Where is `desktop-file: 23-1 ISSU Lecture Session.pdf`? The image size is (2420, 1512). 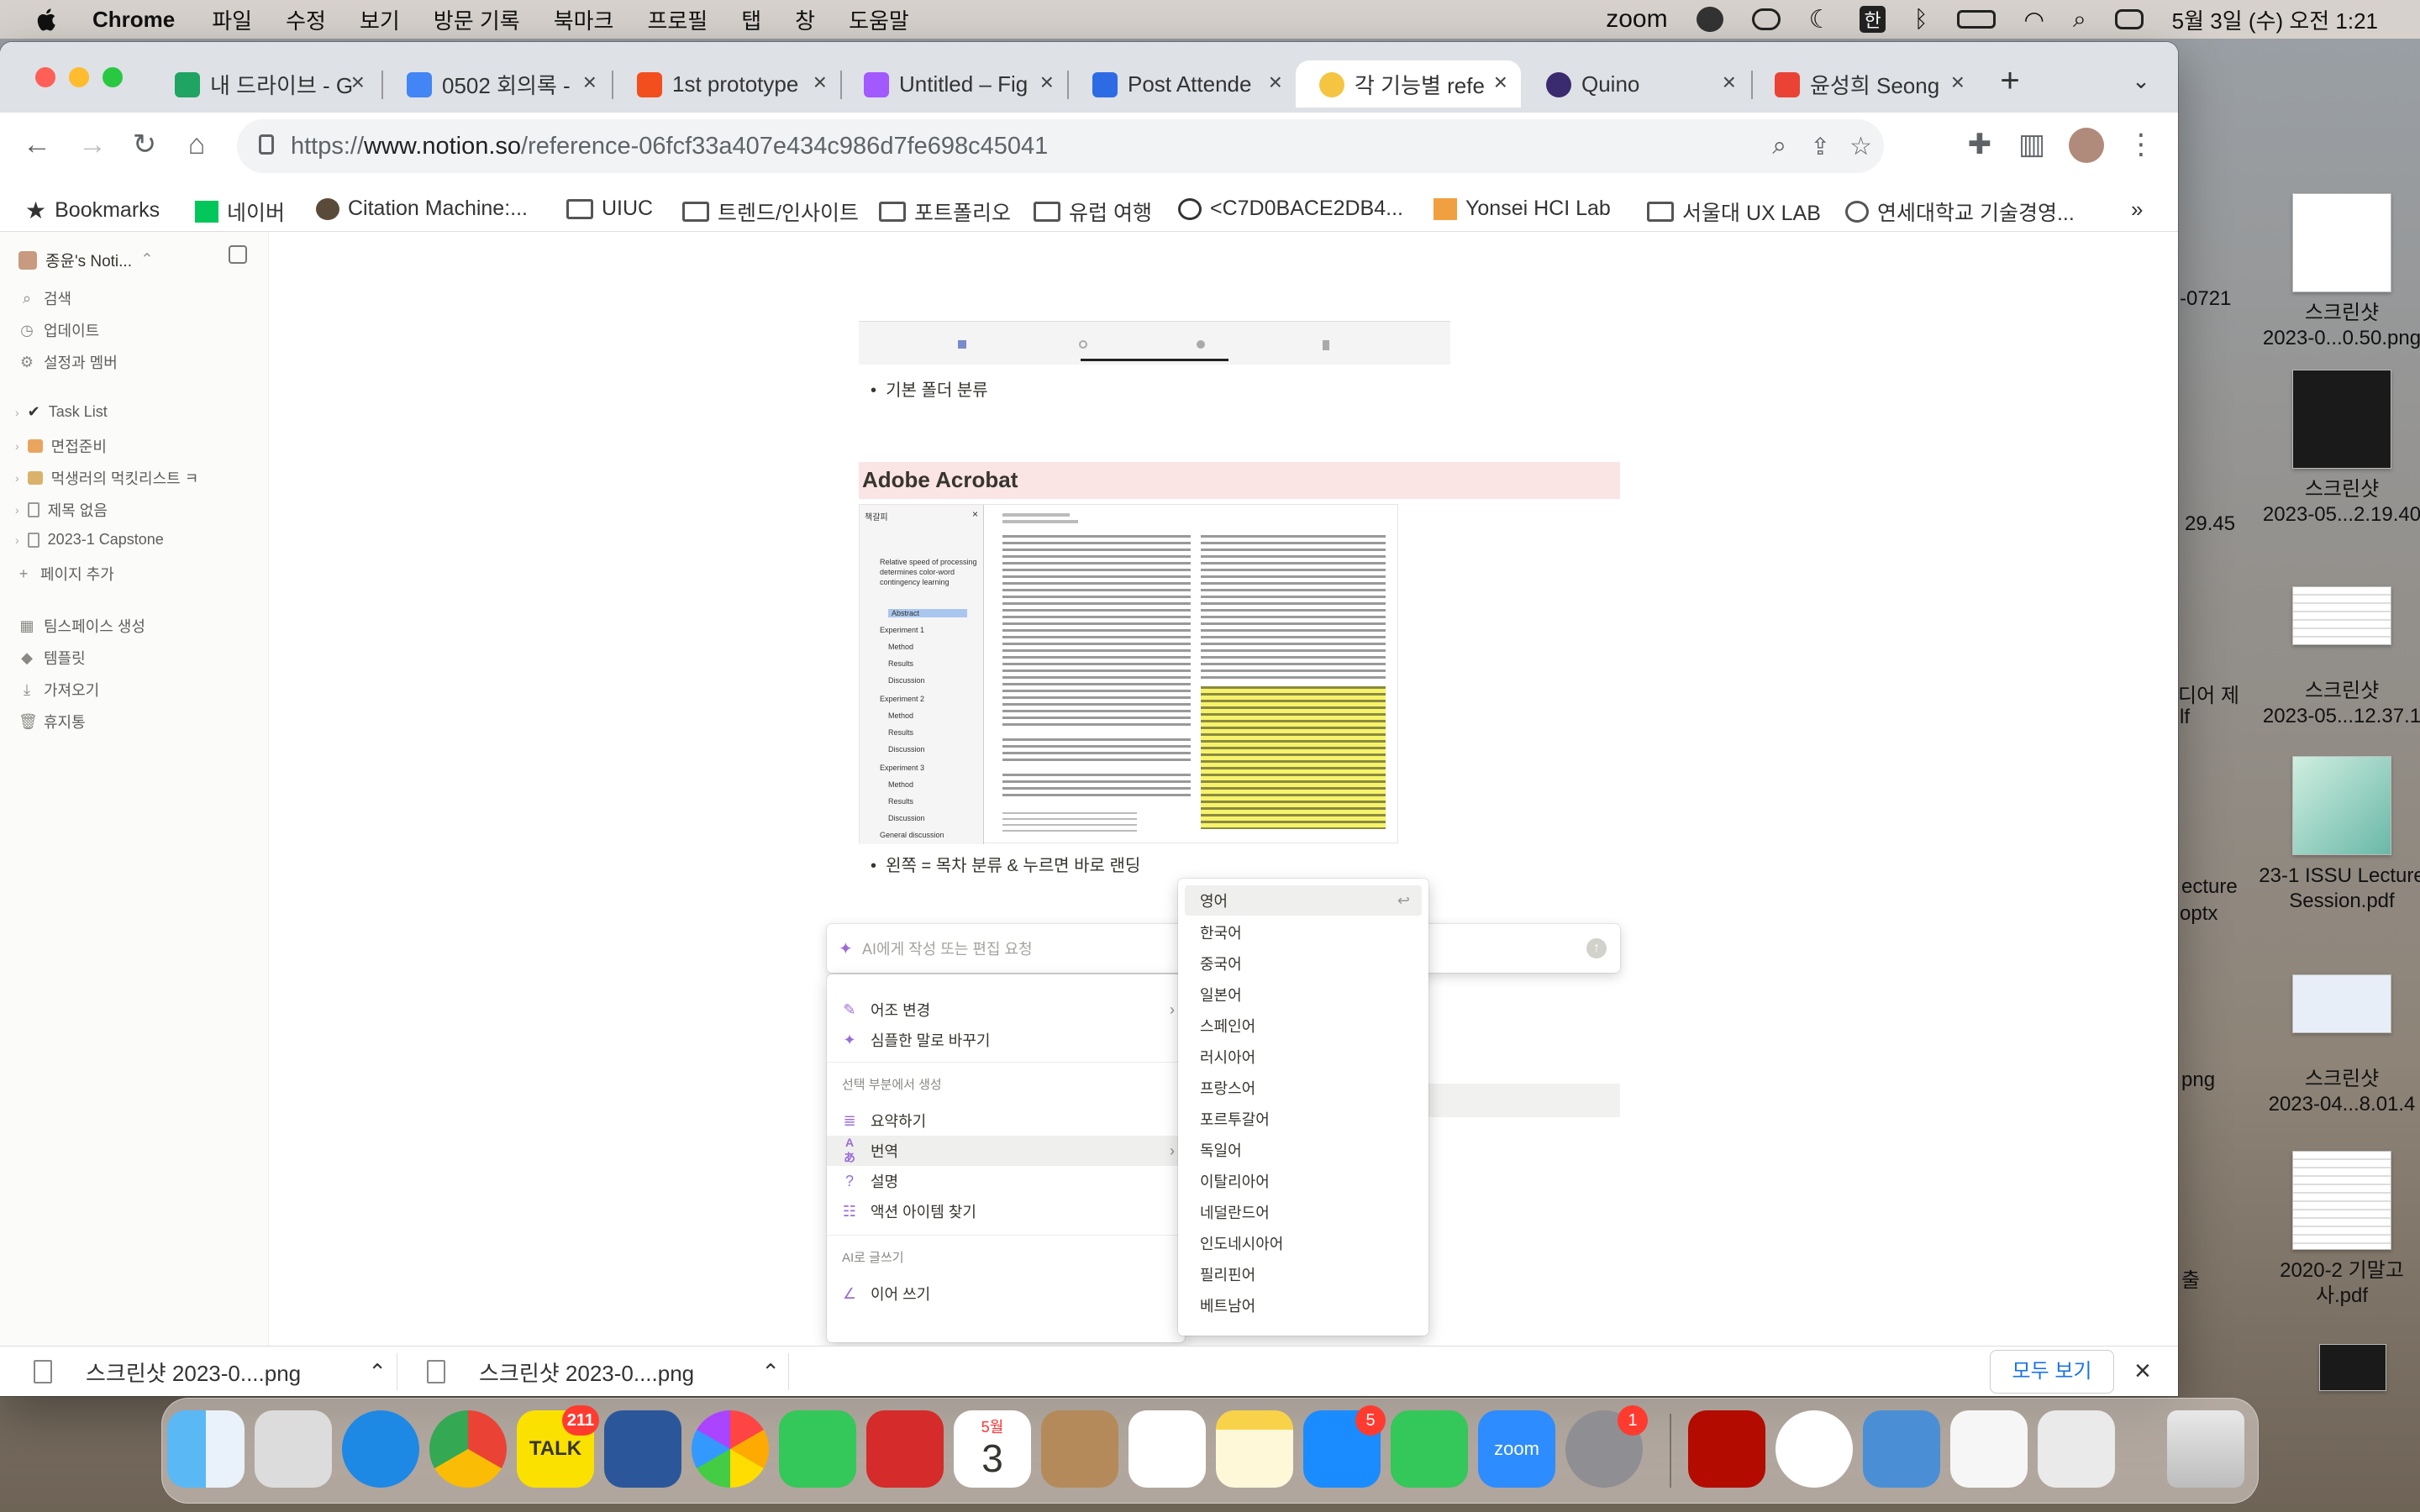 desktop-file: 23-1 ISSU Lecture Session.pdf is located at coordinates (2332, 835).